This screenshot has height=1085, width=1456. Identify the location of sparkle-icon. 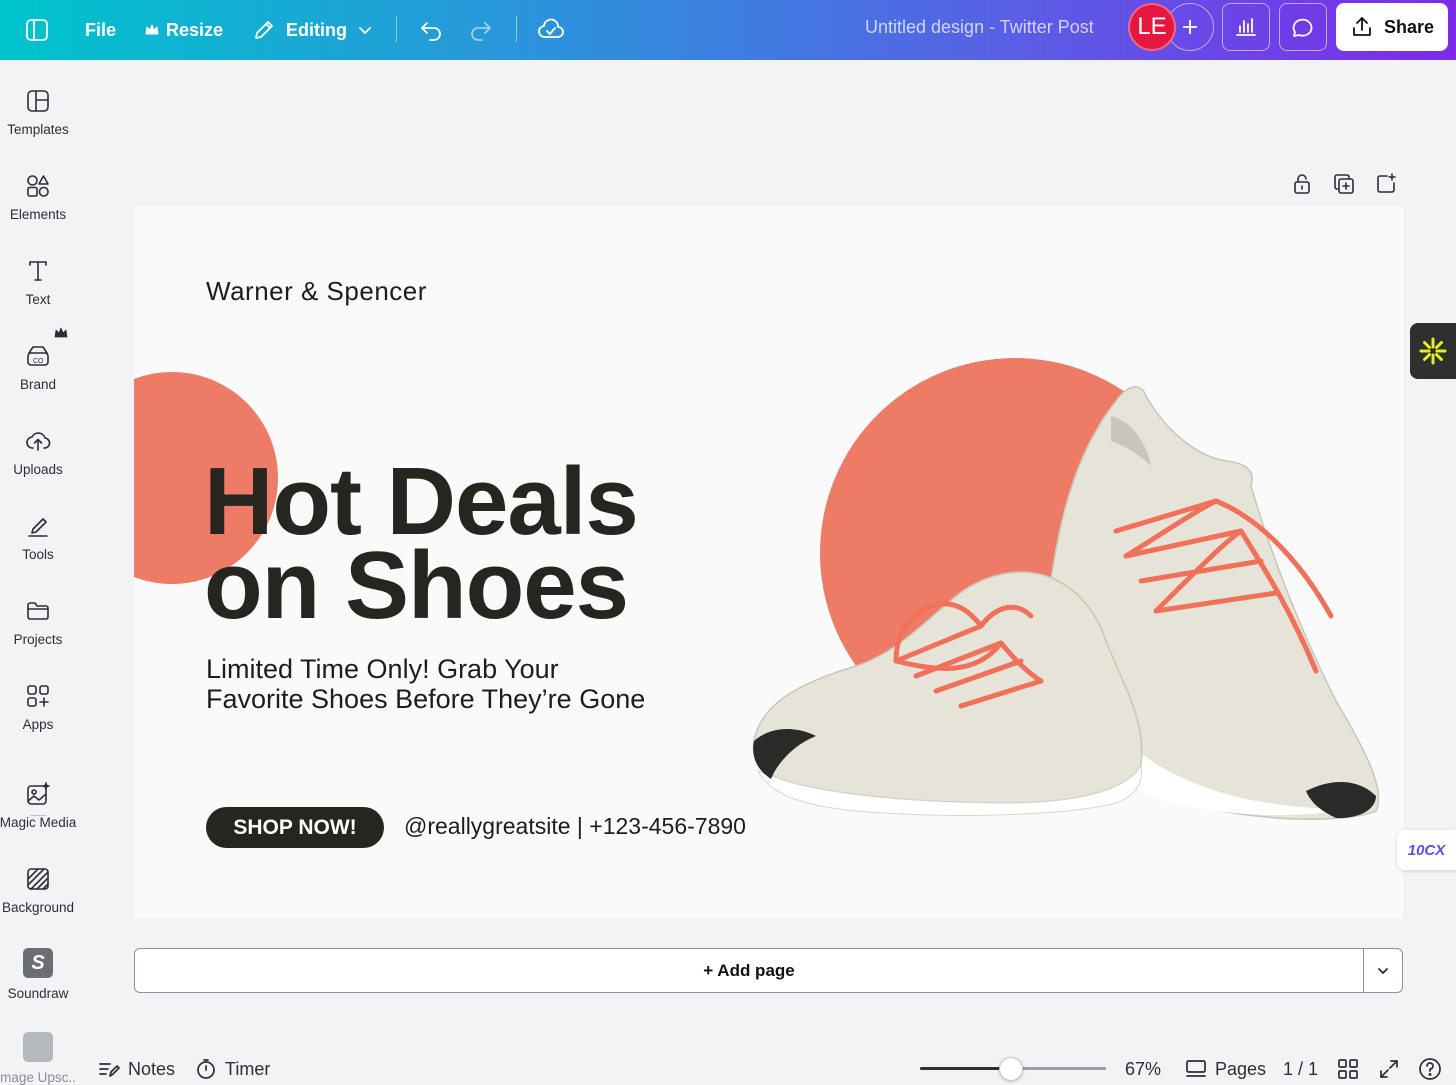
(1433, 351).